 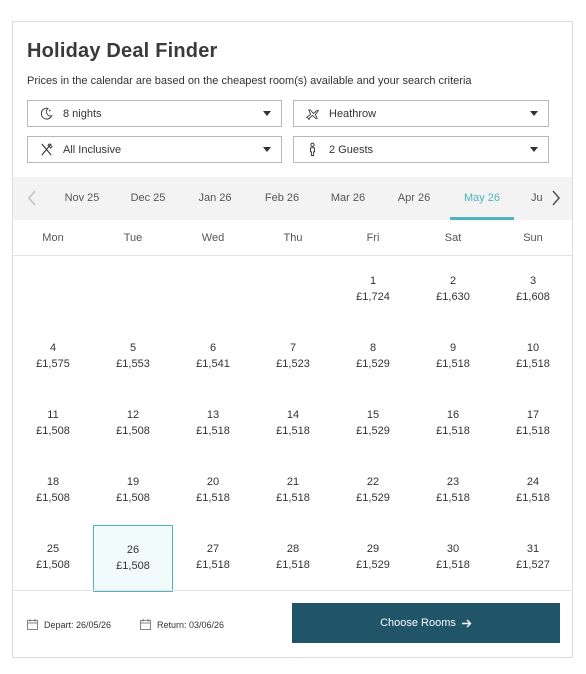 I want to click on chevron-left-icon, so click(x=33, y=198).